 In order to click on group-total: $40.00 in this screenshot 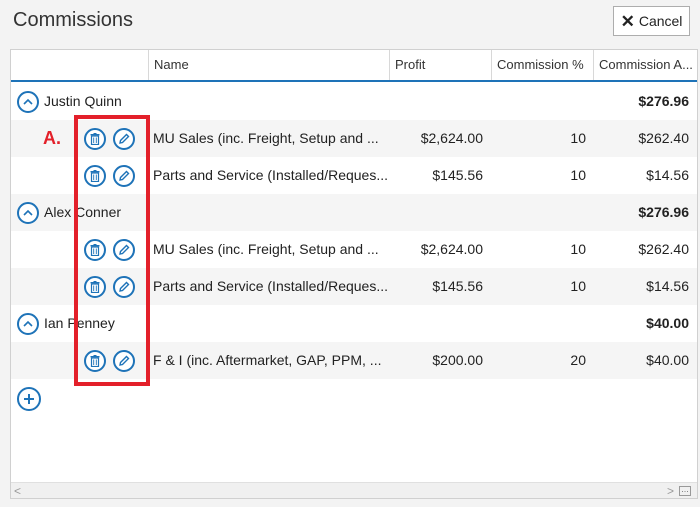, I will do `click(667, 323)`.